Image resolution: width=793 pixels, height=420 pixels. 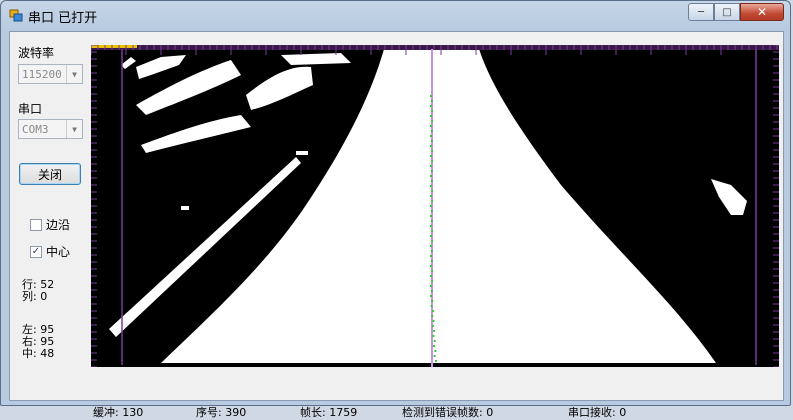 I want to click on mid-value: 48, so click(x=47, y=353).